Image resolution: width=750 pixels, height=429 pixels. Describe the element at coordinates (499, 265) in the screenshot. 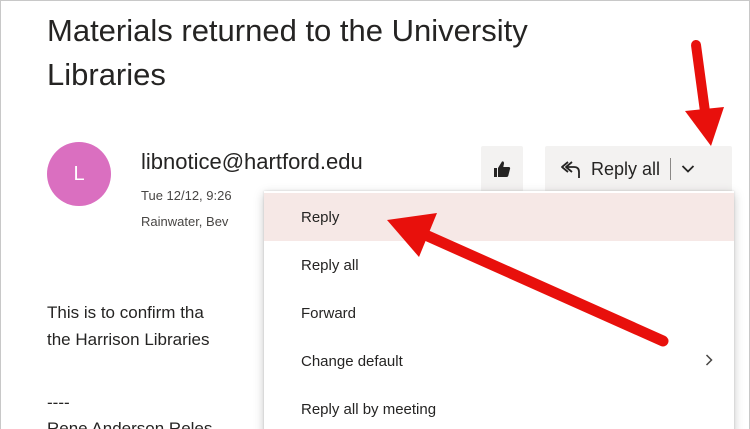

I see `menu-item-reply-all: Reply all` at that location.